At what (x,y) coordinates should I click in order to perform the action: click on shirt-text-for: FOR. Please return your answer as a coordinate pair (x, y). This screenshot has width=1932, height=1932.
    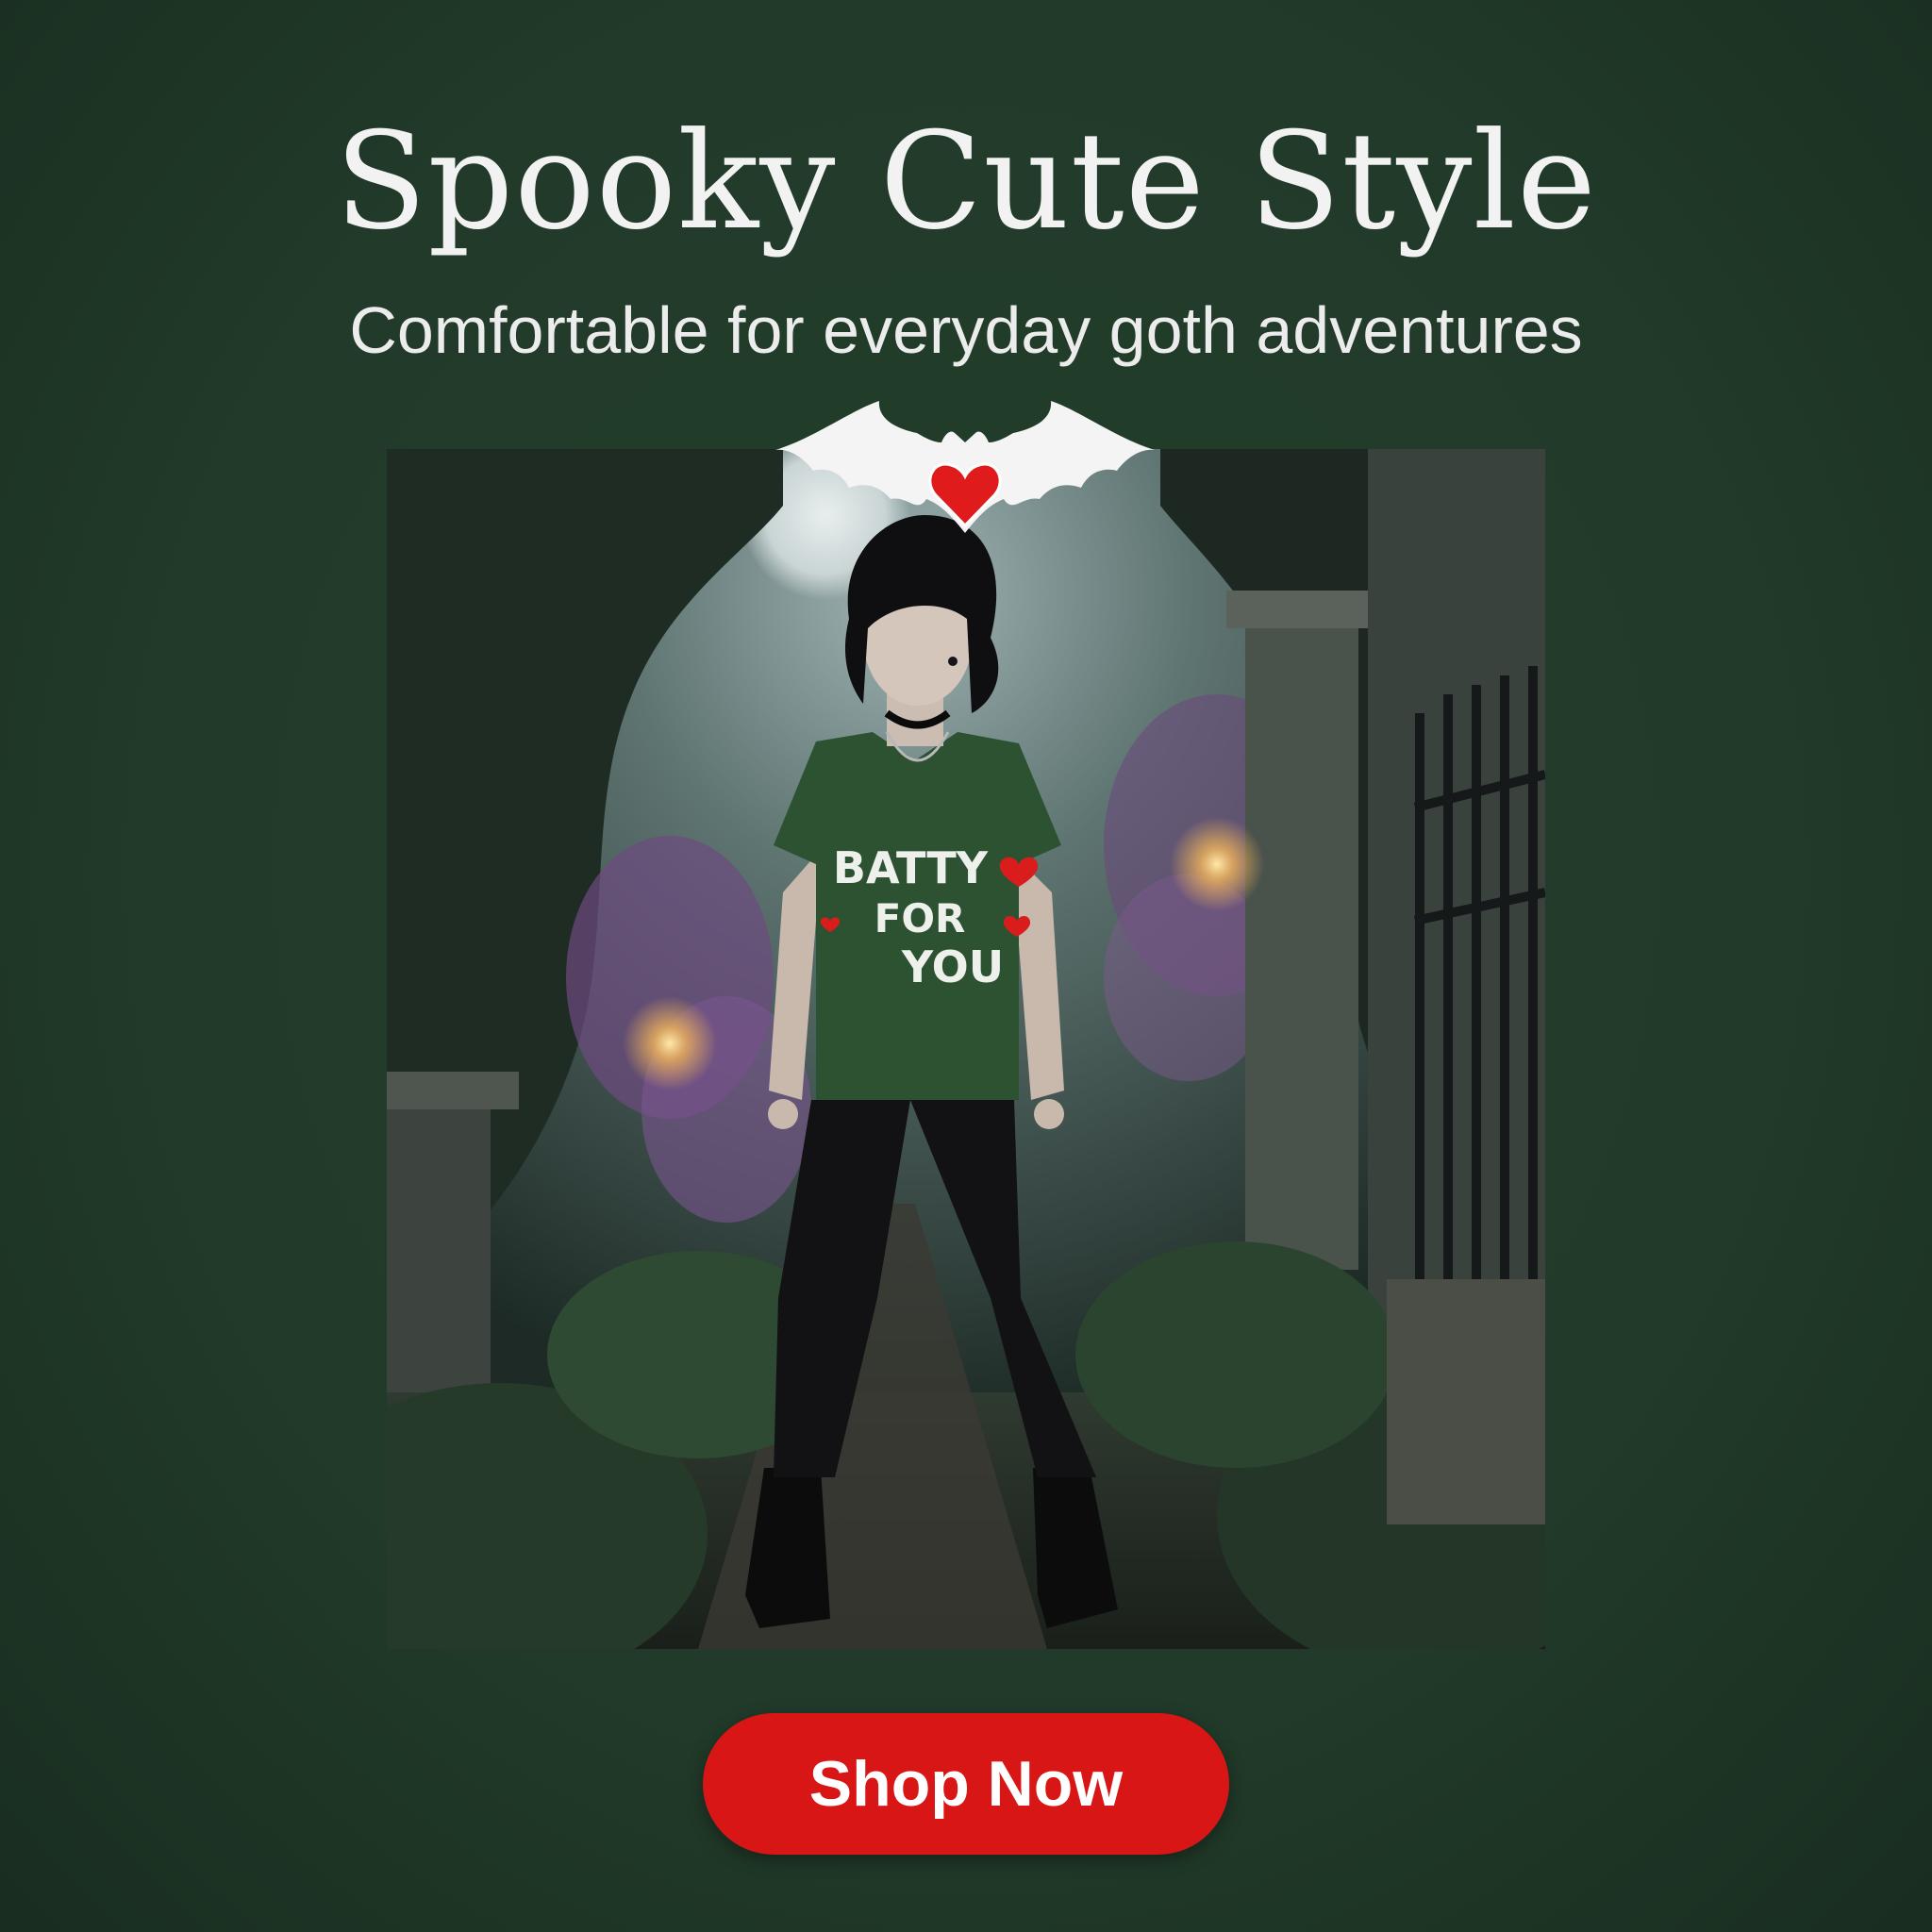
    Looking at the image, I should click on (920, 918).